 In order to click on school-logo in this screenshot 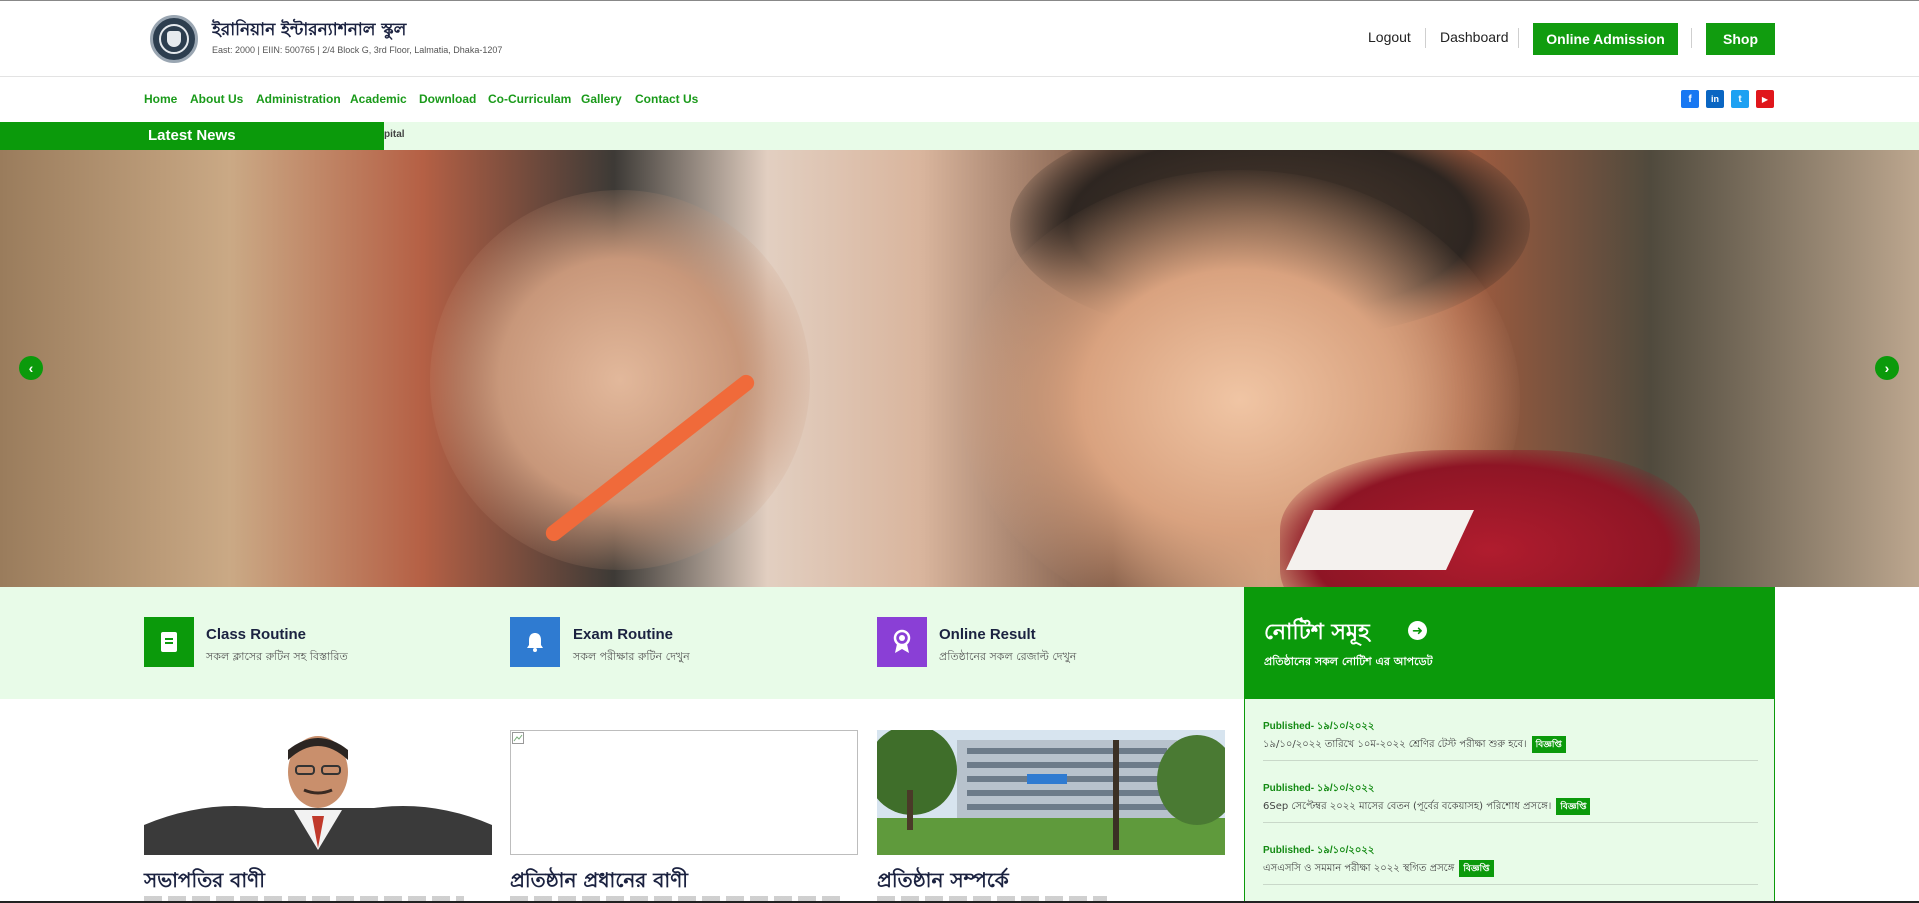, I will do `click(174, 39)`.